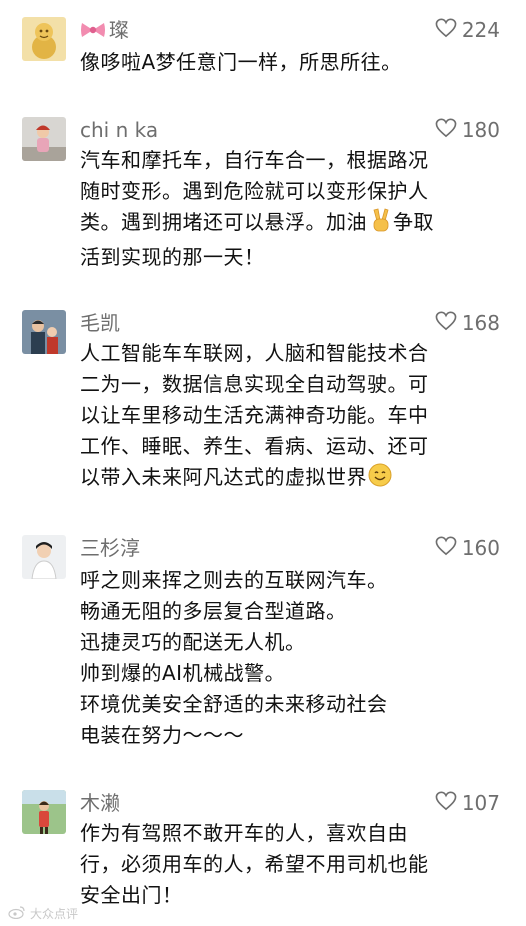 This screenshot has height=926, width=526. Describe the element at coordinates (44, 812) in the screenshot. I see `outdoor-photo-avatar-icon` at that location.